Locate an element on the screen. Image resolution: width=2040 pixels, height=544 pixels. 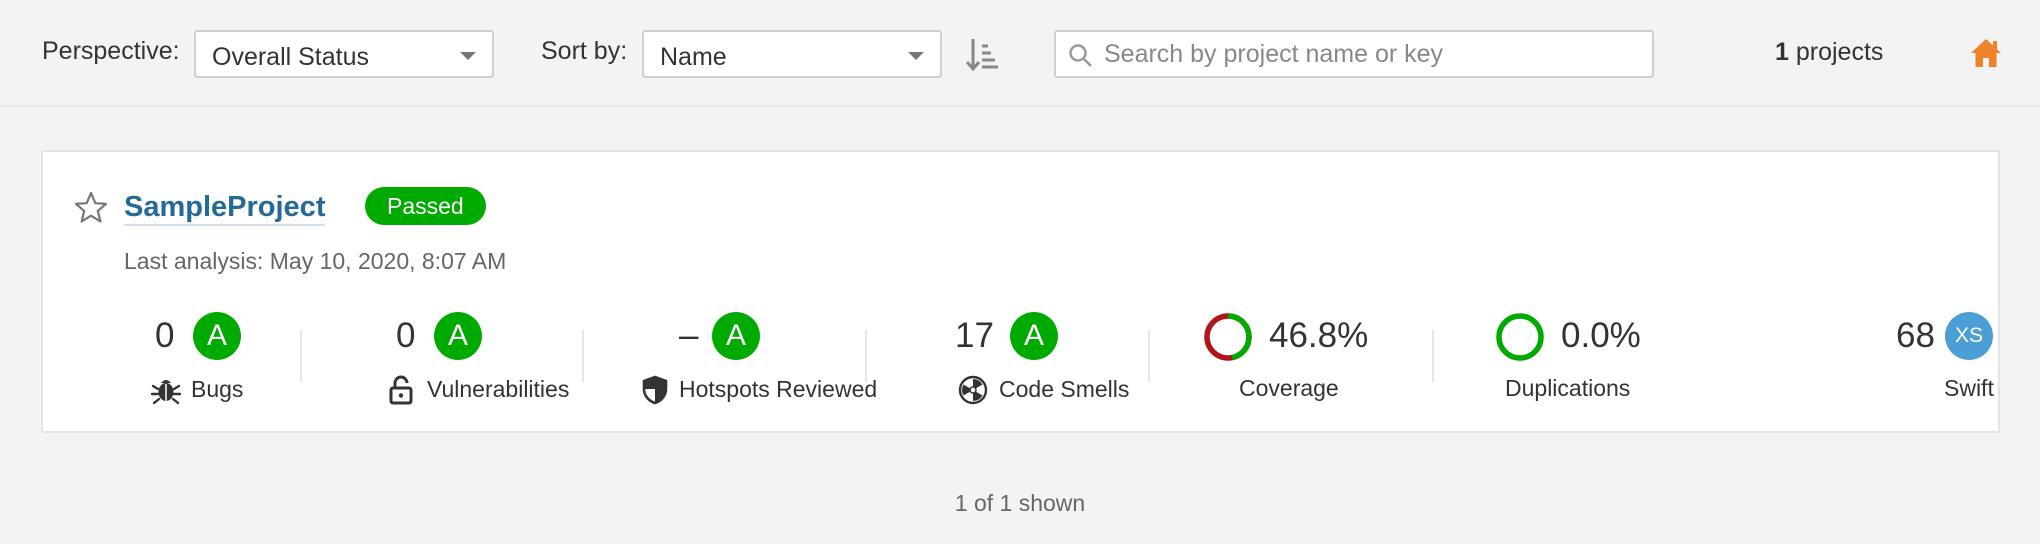
measure-code-smells: 17 A Code Smells is located at coordinates (1033, 359).